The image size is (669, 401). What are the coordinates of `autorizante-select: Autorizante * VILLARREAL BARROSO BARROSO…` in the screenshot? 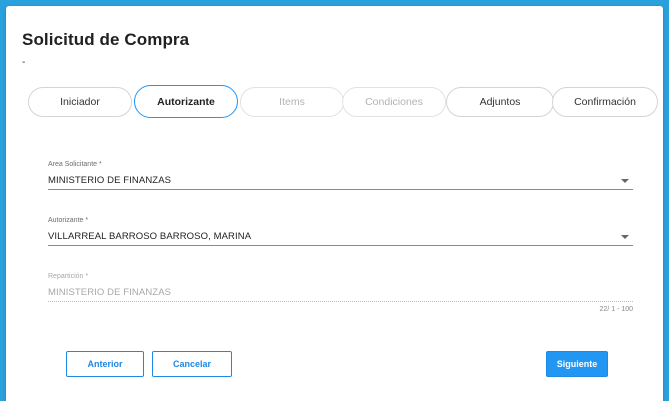 It's located at (340, 231).